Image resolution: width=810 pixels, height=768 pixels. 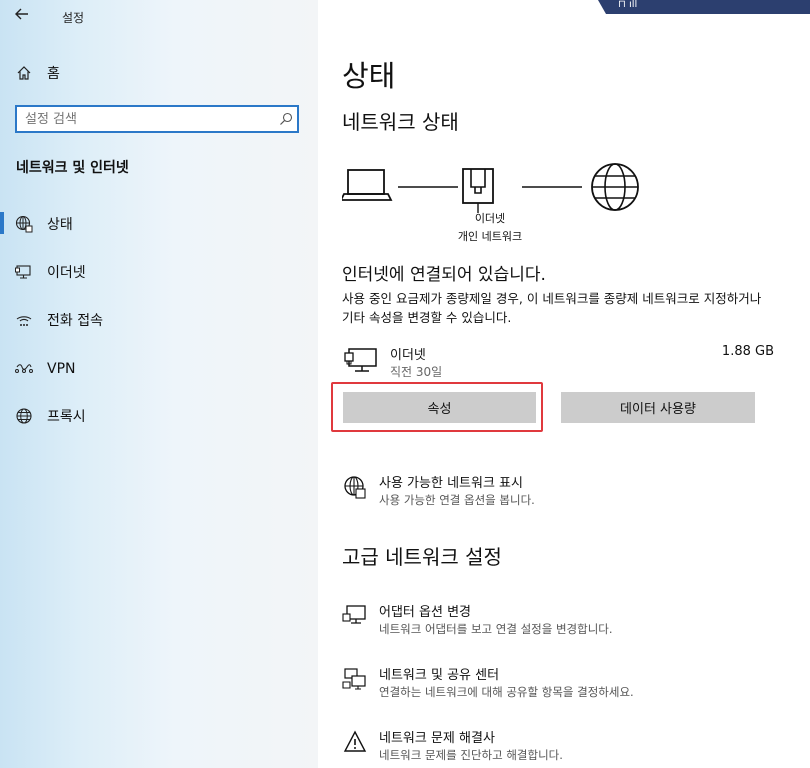 What do you see at coordinates (615, 187) in the screenshot?
I see `internet-globe-icon` at bounding box center [615, 187].